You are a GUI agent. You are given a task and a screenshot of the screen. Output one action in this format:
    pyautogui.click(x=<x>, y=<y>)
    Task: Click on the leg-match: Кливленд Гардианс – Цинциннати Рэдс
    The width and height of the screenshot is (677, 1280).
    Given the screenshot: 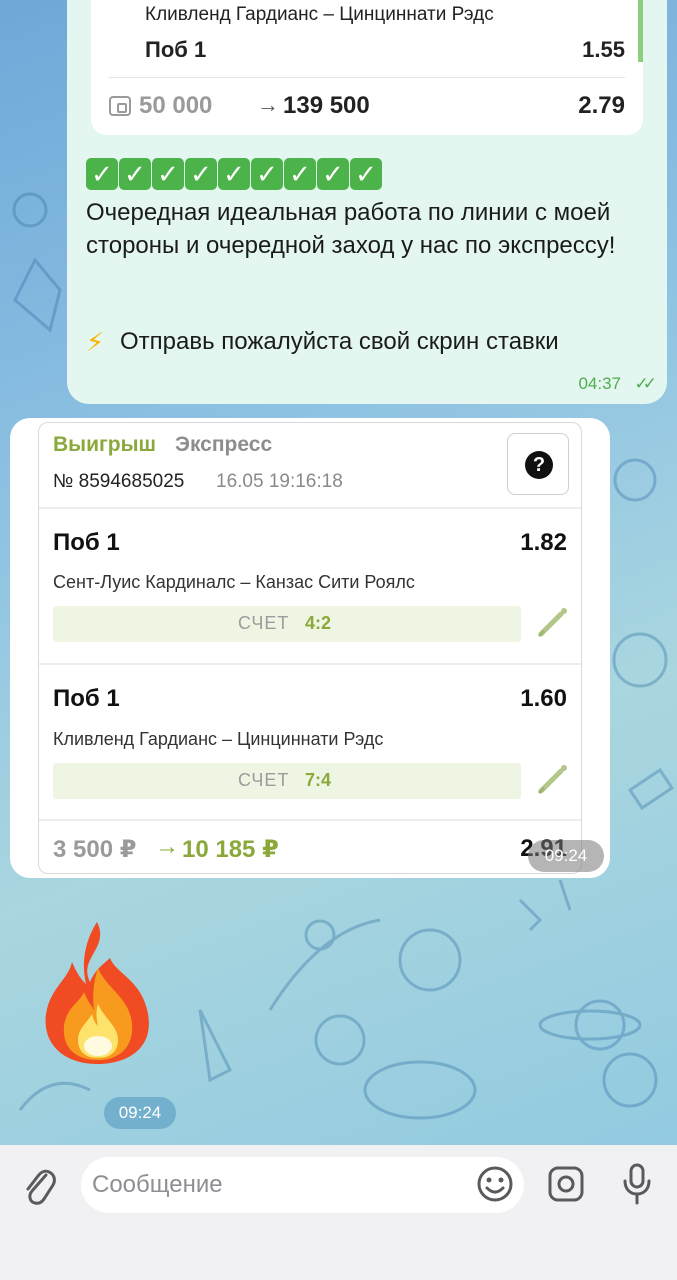 What is the action you would take?
    pyautogui.click(x=218, y=739)
    